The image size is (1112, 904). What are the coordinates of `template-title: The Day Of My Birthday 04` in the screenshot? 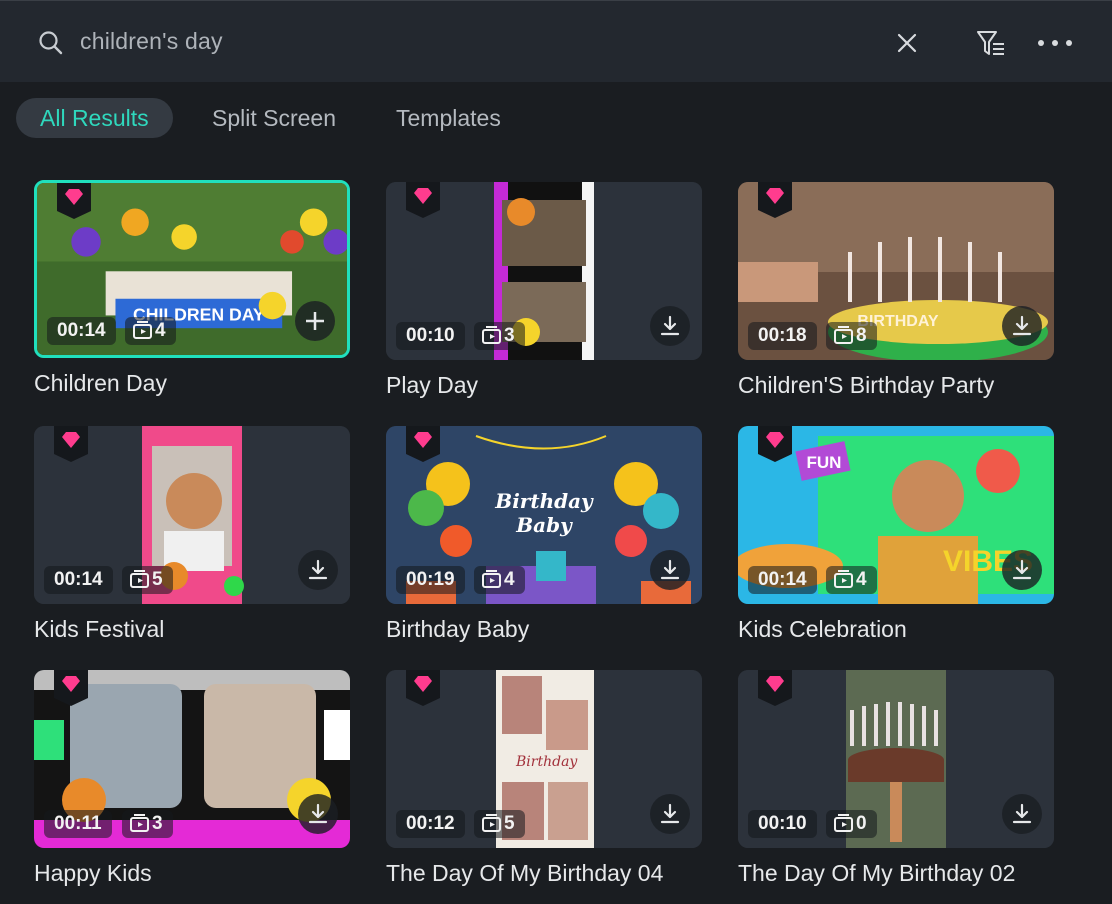 It's located at (525, 873).